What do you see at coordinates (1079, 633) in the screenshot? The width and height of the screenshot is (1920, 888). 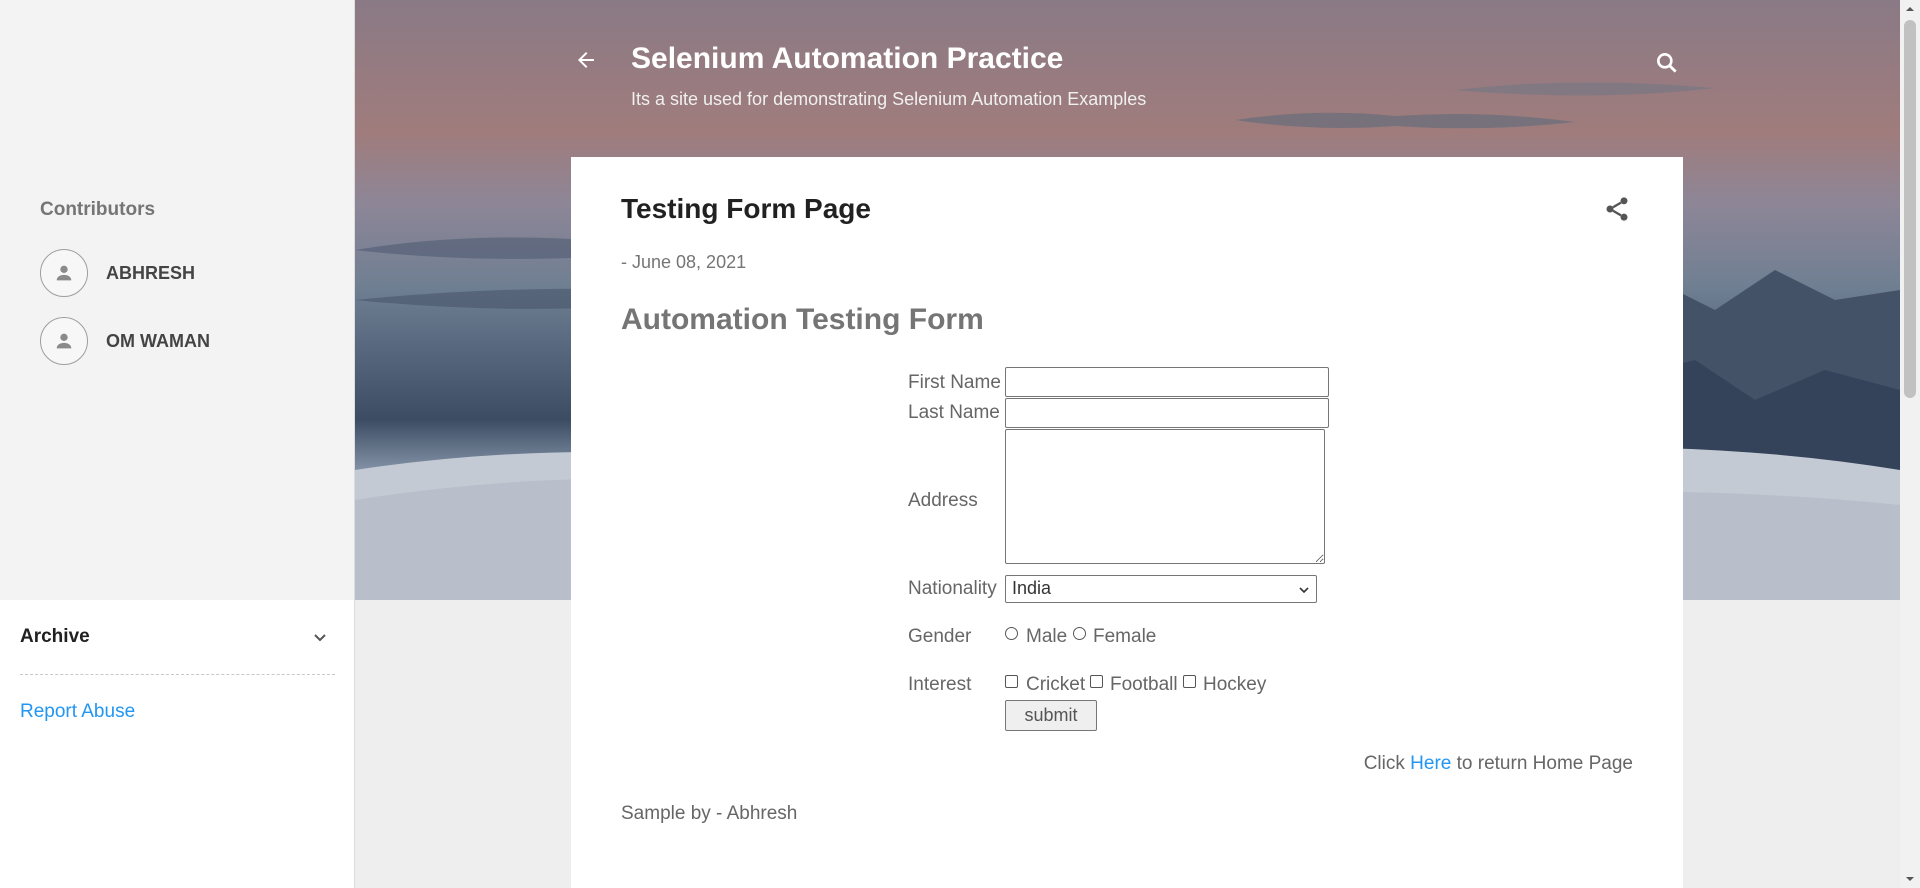 I see `gender-female-radio` at bounding box center [1079, 633].